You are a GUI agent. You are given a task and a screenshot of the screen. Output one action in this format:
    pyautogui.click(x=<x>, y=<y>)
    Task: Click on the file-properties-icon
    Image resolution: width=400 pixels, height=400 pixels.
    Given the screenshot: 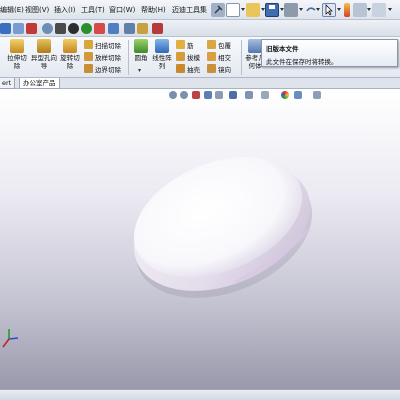 What is the action you would take?
    pyautogui.click(x=360, y=10)
    